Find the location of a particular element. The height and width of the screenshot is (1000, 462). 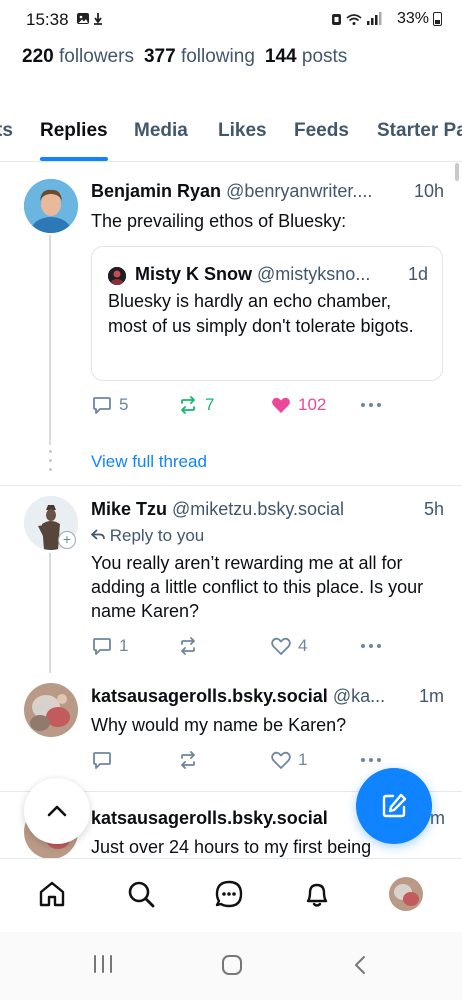

status-bar: 15:38 33% is located at coordinates (231, 20).